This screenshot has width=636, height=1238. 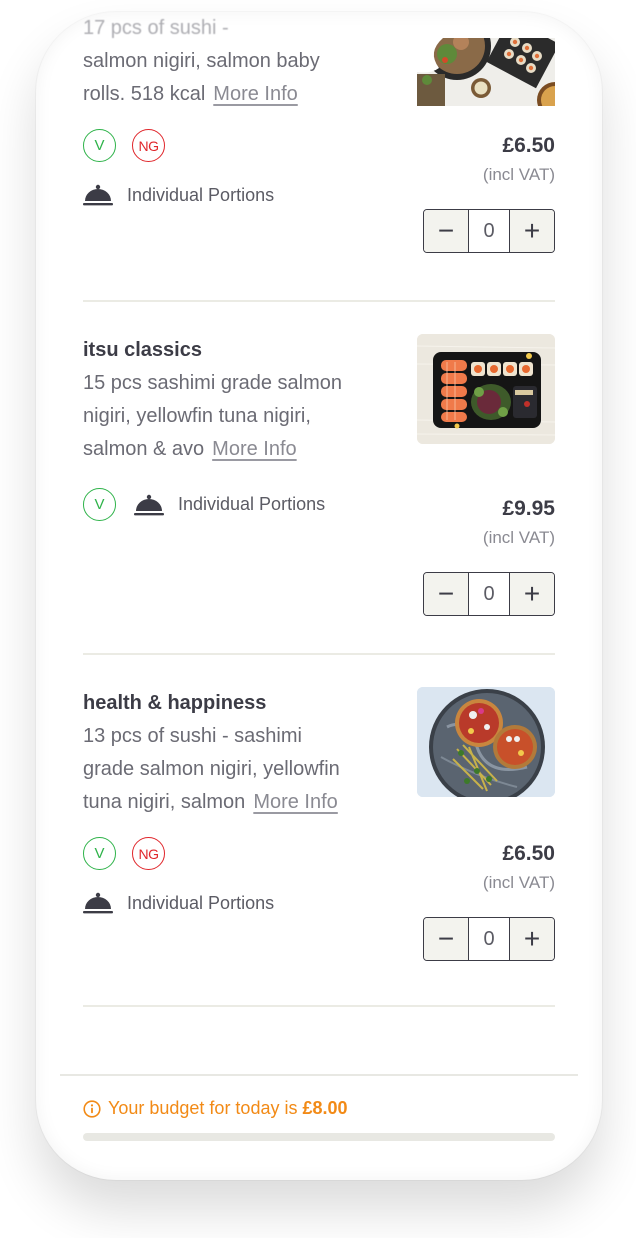 I want to click on item-price: £9.95, so click(x=528, y=508).